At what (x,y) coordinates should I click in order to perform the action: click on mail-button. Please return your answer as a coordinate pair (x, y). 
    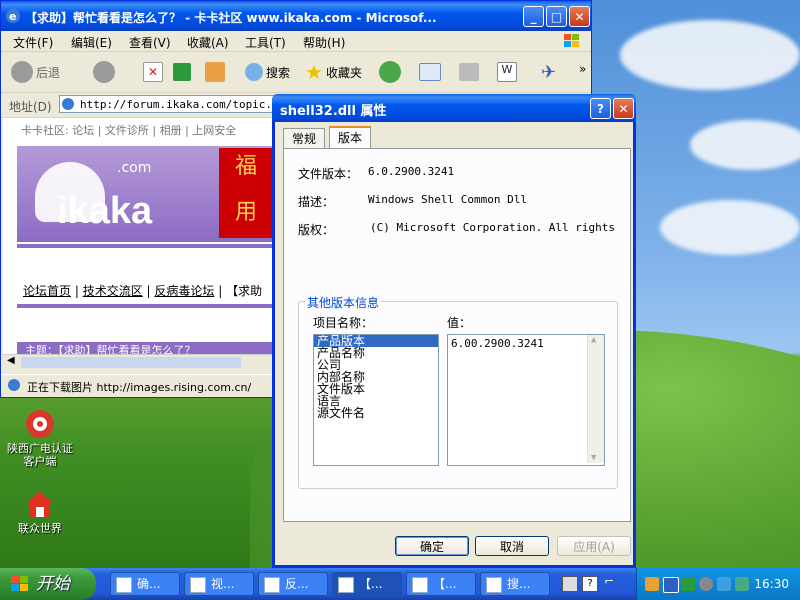
    Looking at the image, I should click on (430, 72).